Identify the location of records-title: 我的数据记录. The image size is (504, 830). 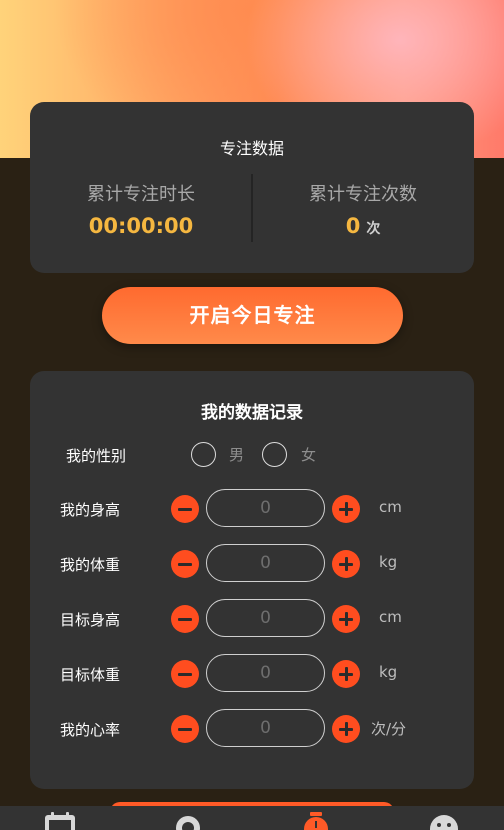
(252, 413).